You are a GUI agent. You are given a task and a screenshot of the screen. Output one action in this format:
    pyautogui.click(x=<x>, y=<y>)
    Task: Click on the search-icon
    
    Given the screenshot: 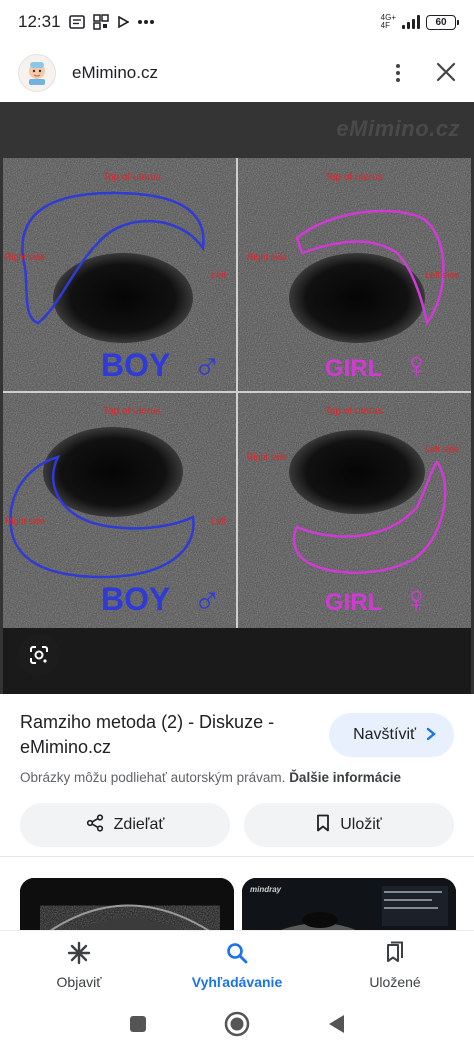 What is the action you would take?
    pyautogui.click(x=237, y=954)
    